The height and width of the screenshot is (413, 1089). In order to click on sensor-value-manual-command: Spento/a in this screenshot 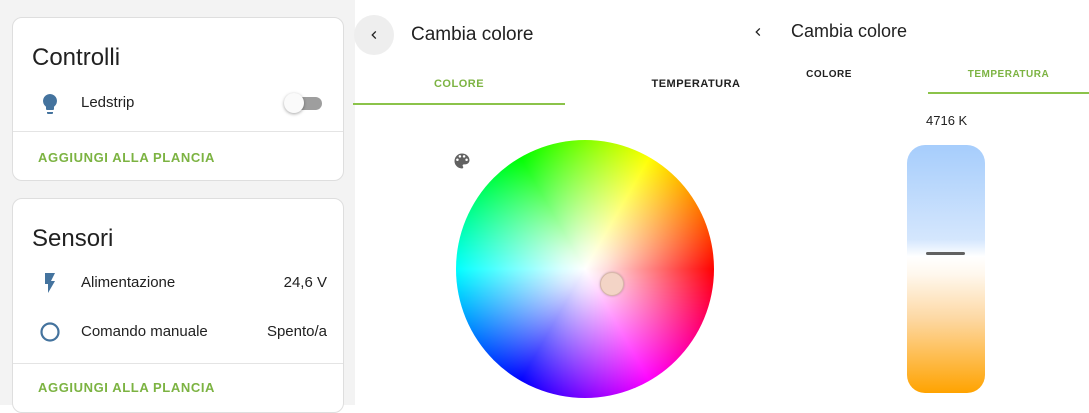, I will do `click(297, 331)`.